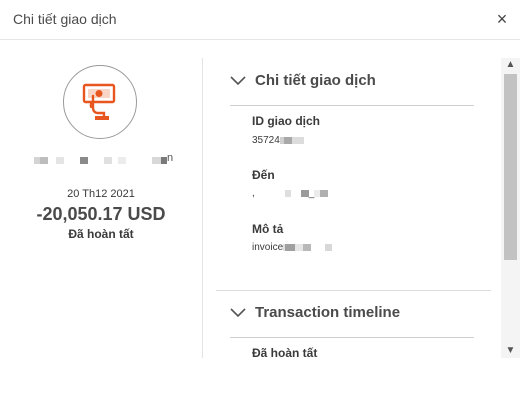 This screenshot has width=520, height=415. Describe the element at coordinates (353, 290) in the screenshot. I see `section-separator` at that location.